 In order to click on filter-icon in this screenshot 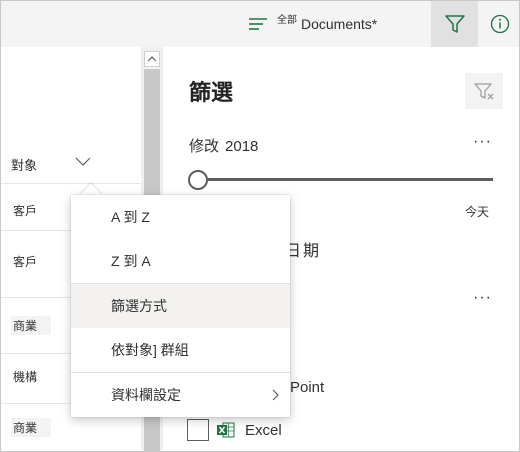, I will do `click(454, 24)`.